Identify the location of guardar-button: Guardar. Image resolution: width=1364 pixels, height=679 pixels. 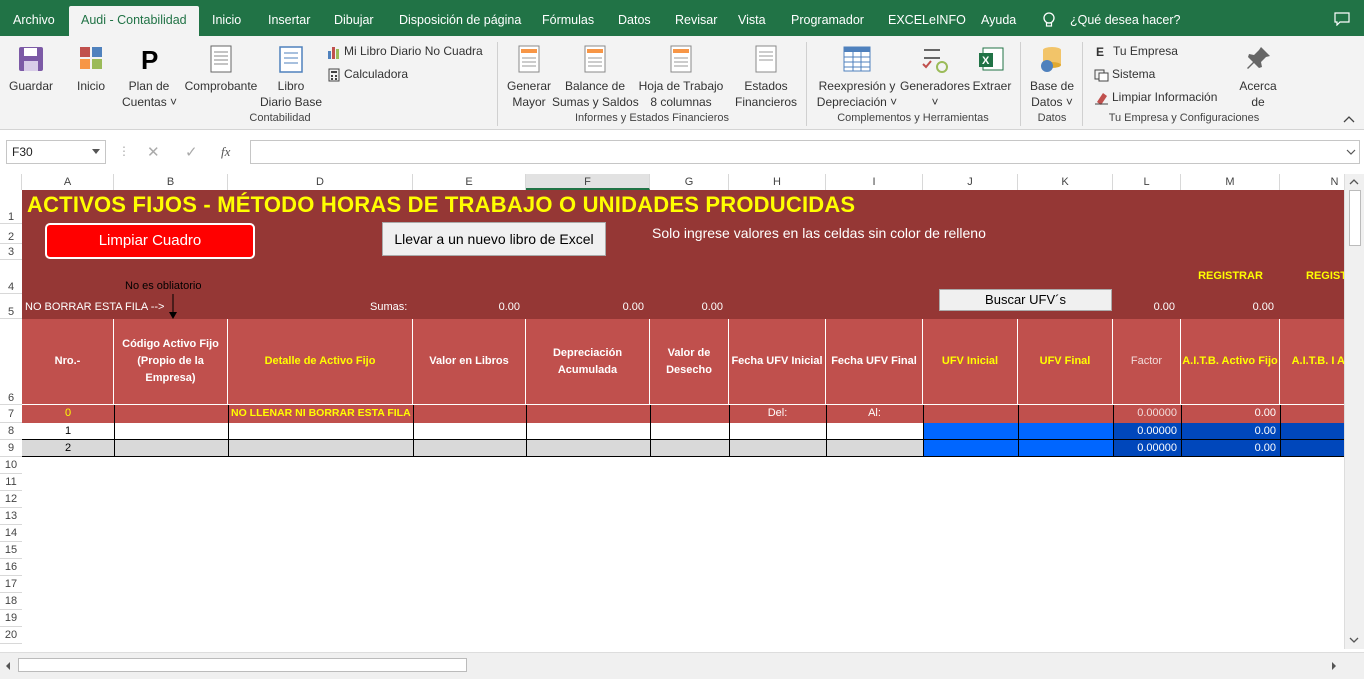
(31, 69).